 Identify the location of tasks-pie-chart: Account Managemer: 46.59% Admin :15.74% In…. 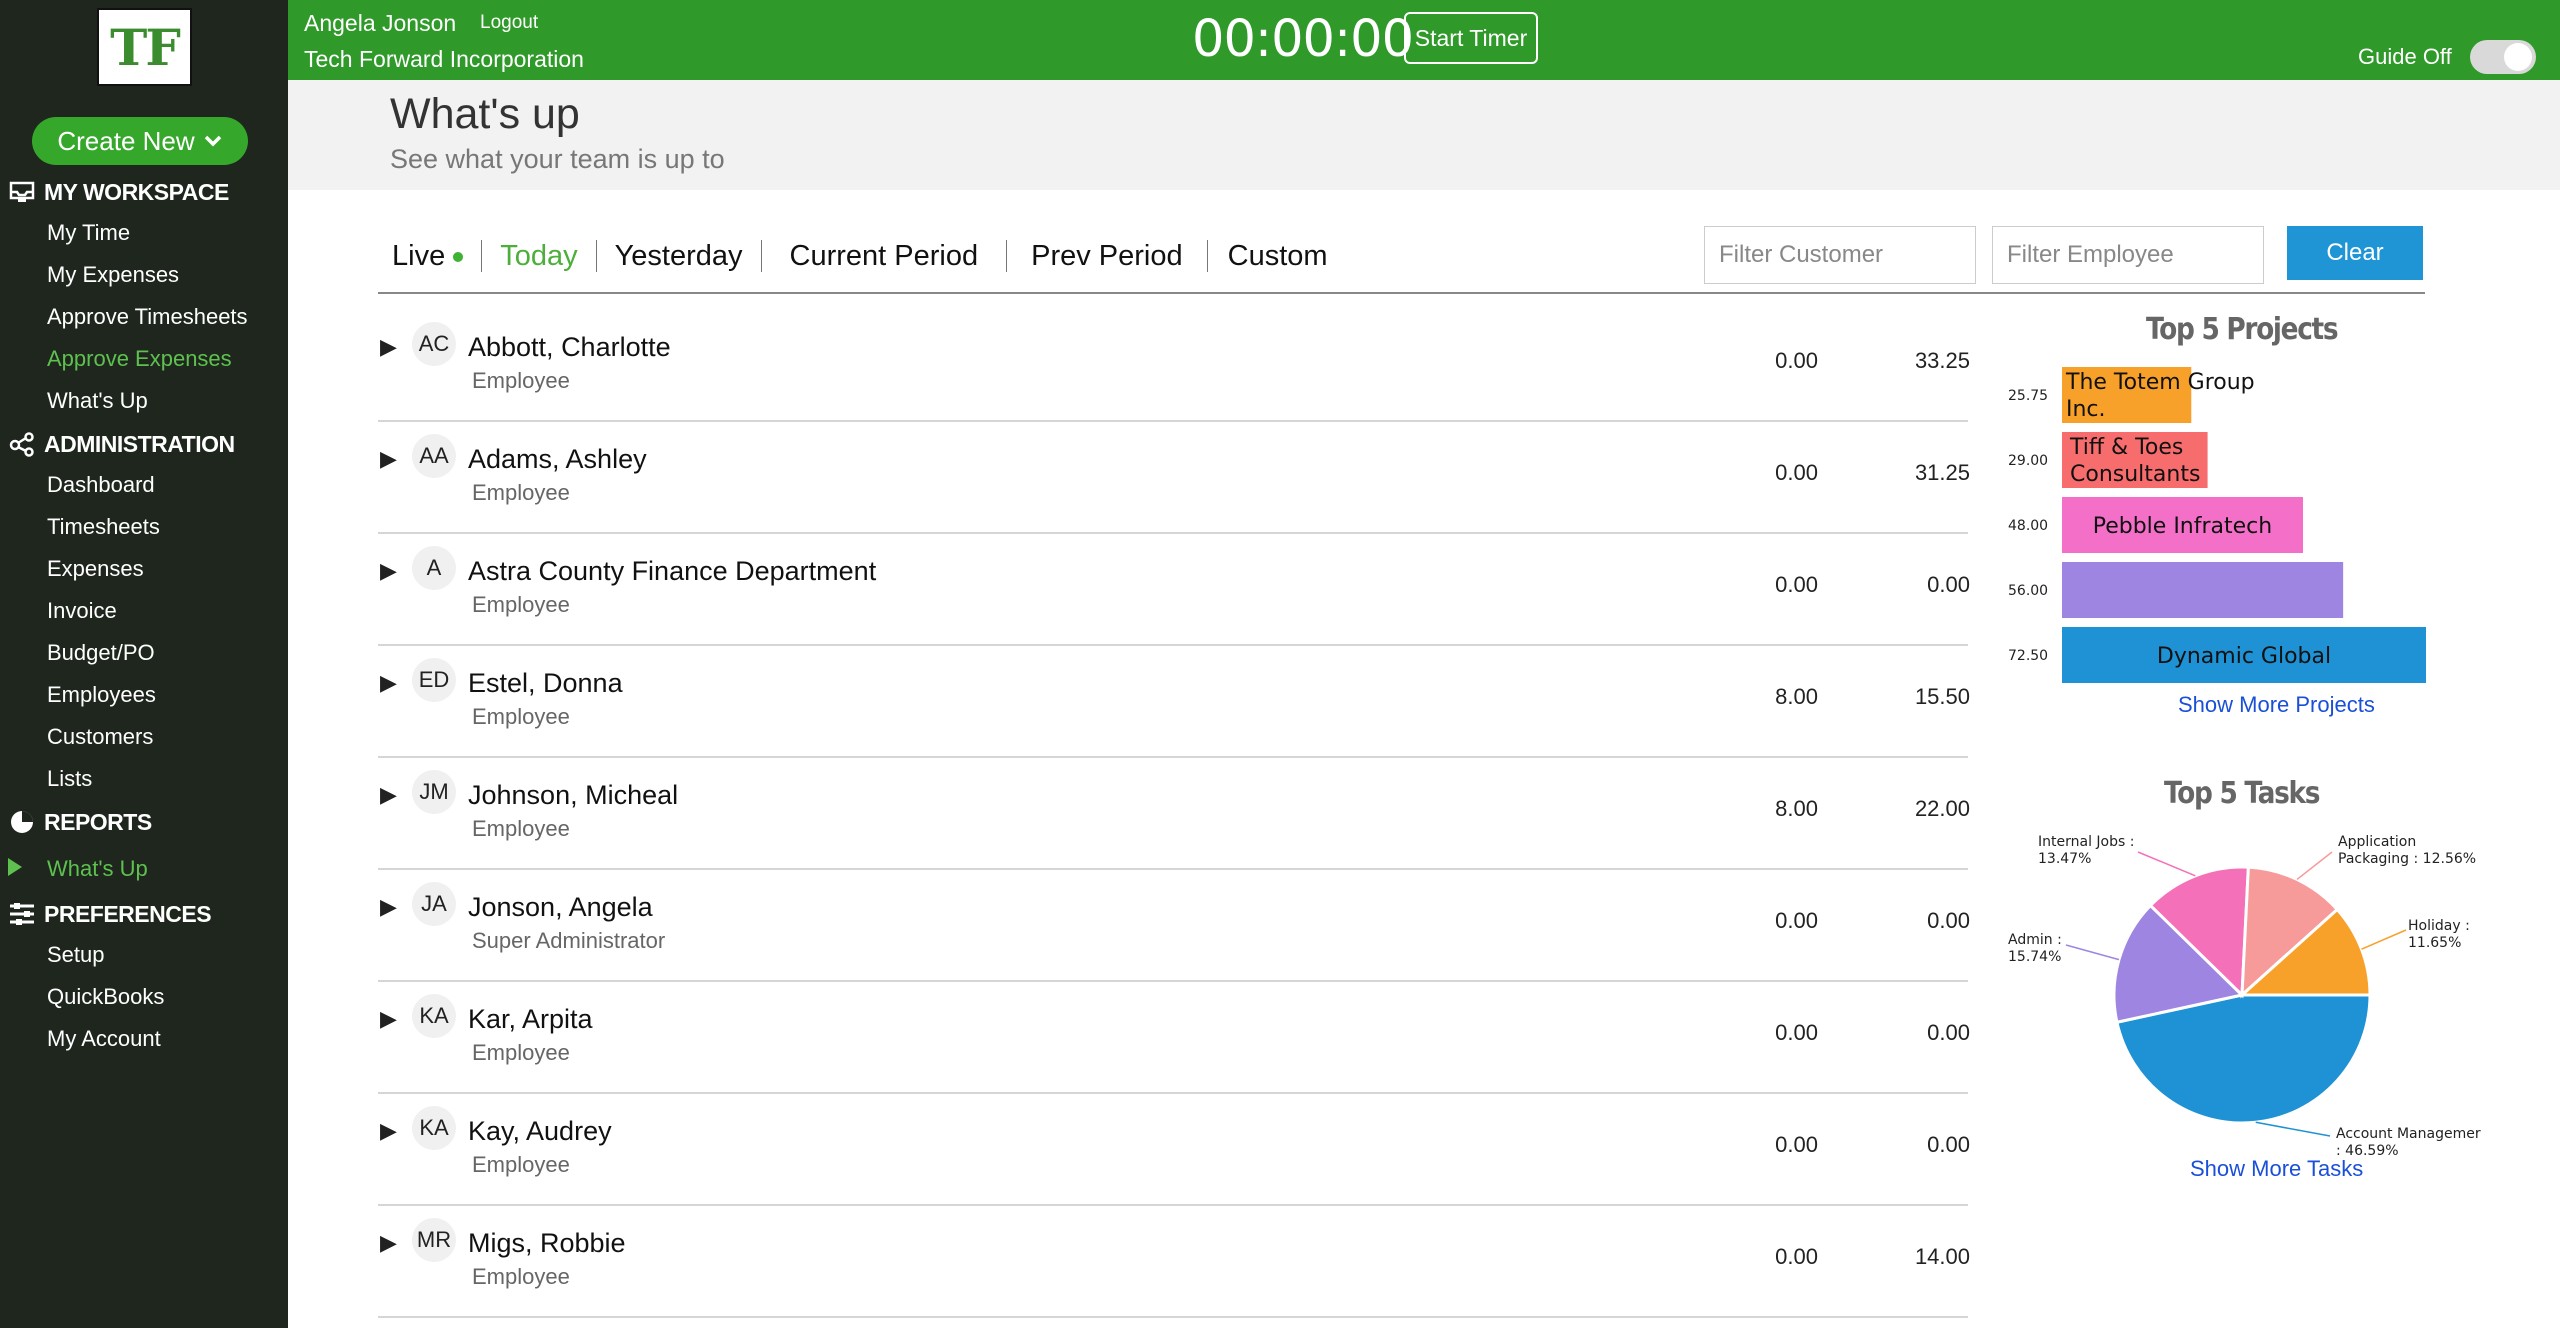
(2244, 996).